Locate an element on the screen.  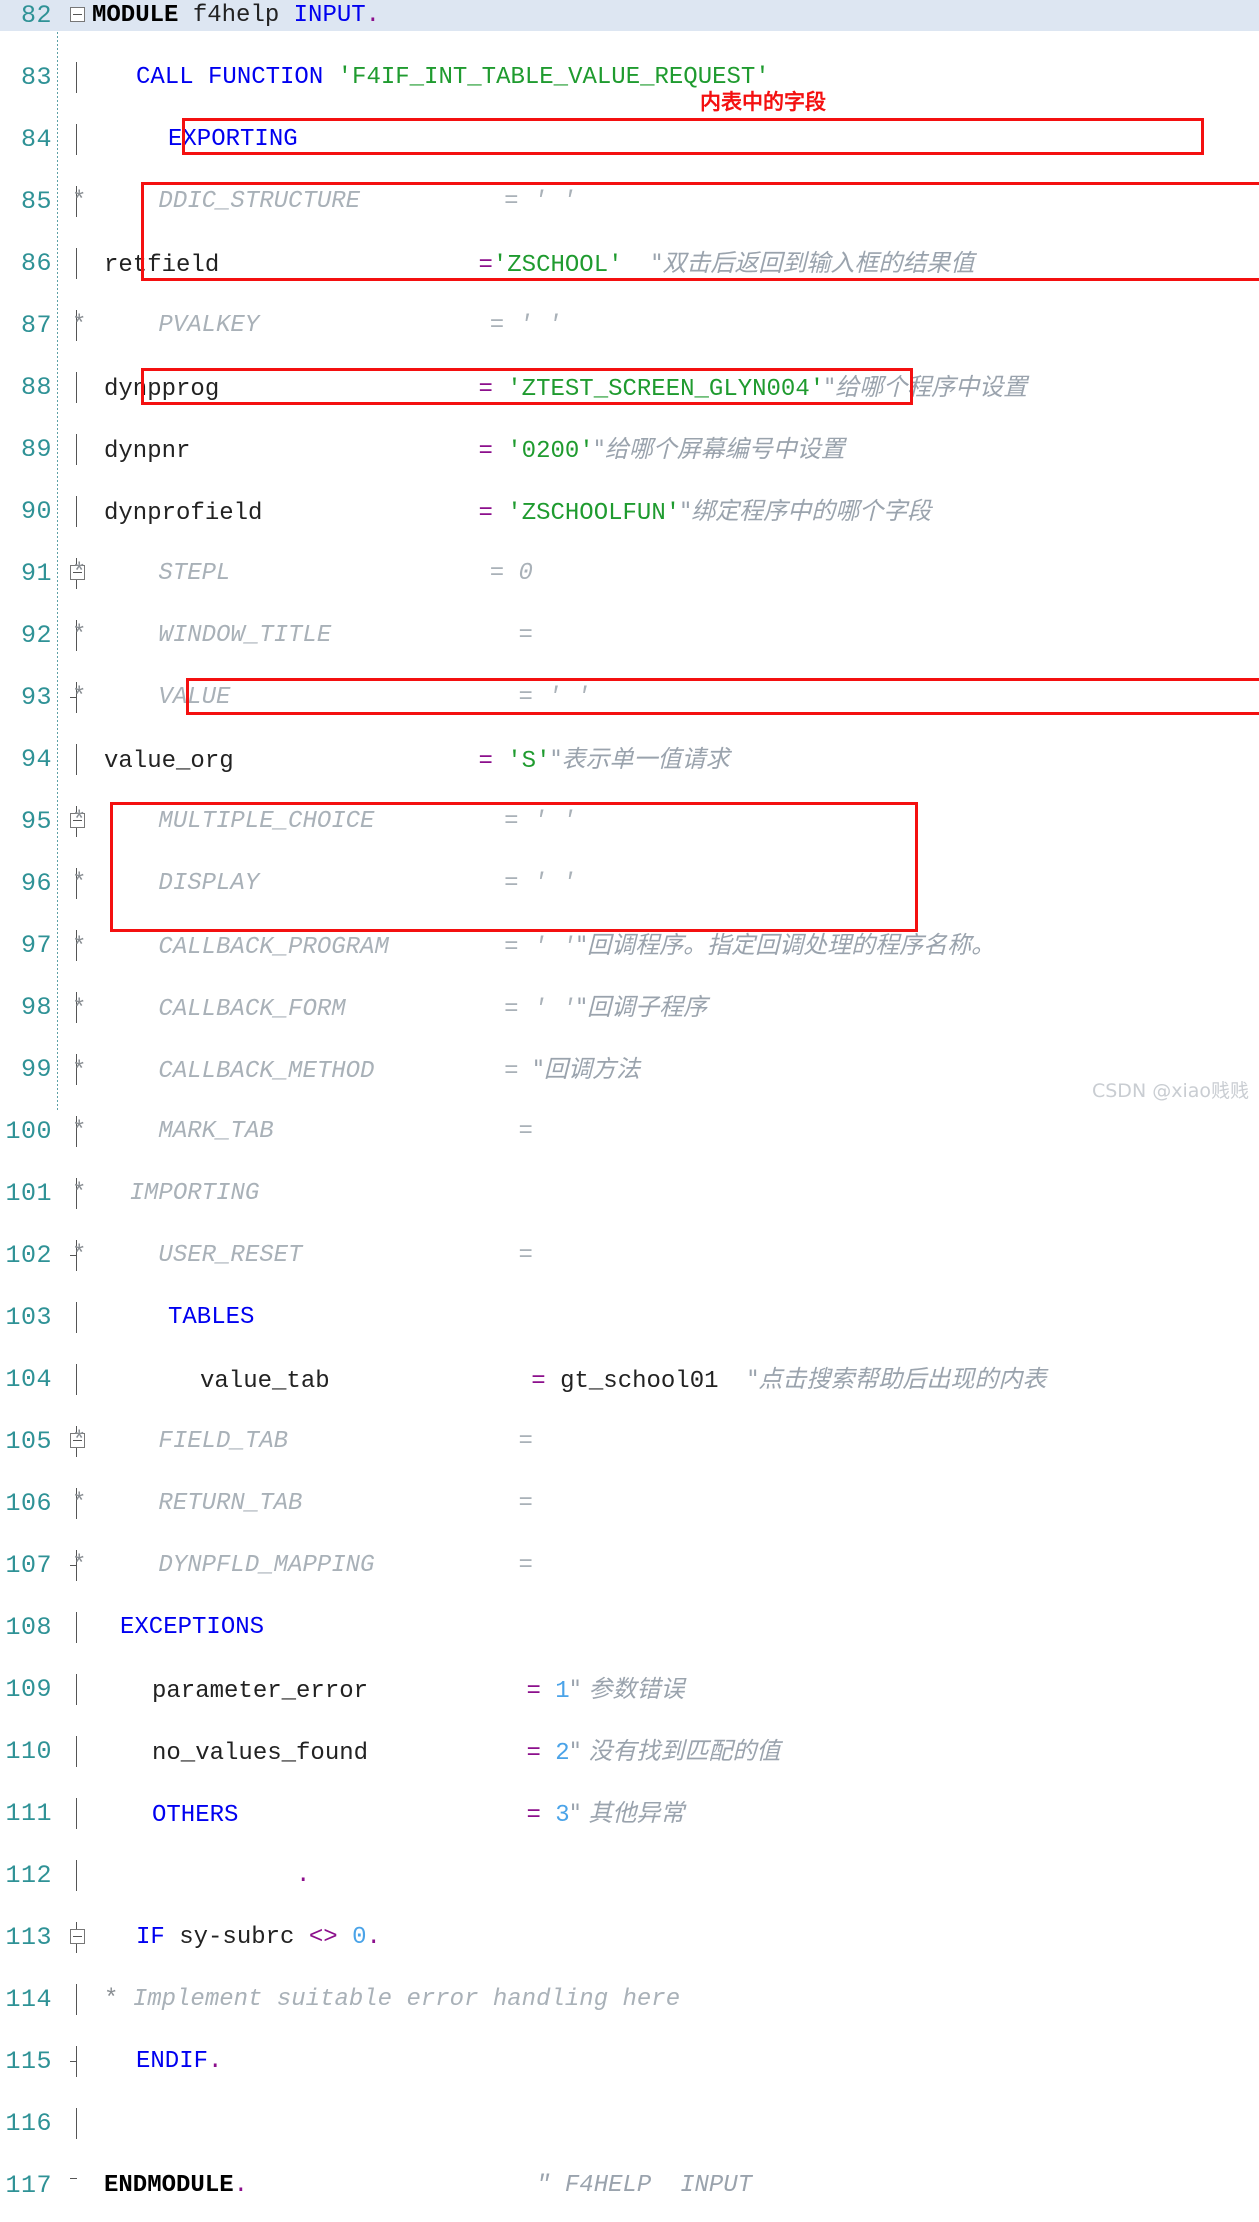
code-line-116: 116 is located at coordinates (629, 2123).